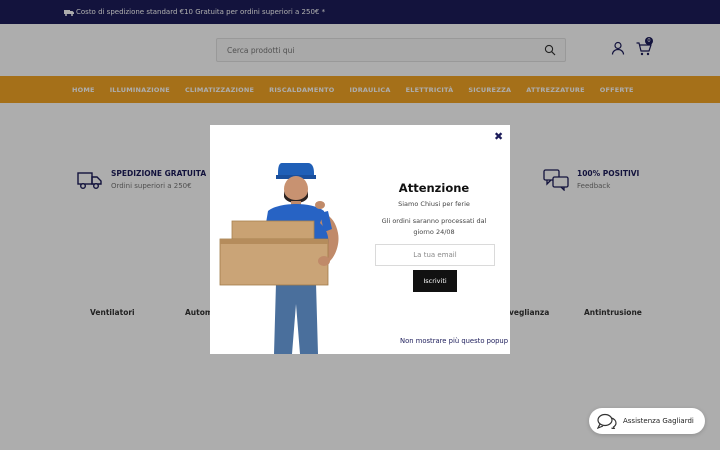  I want to click on popup-title: Attenzione, so click(434, 188).